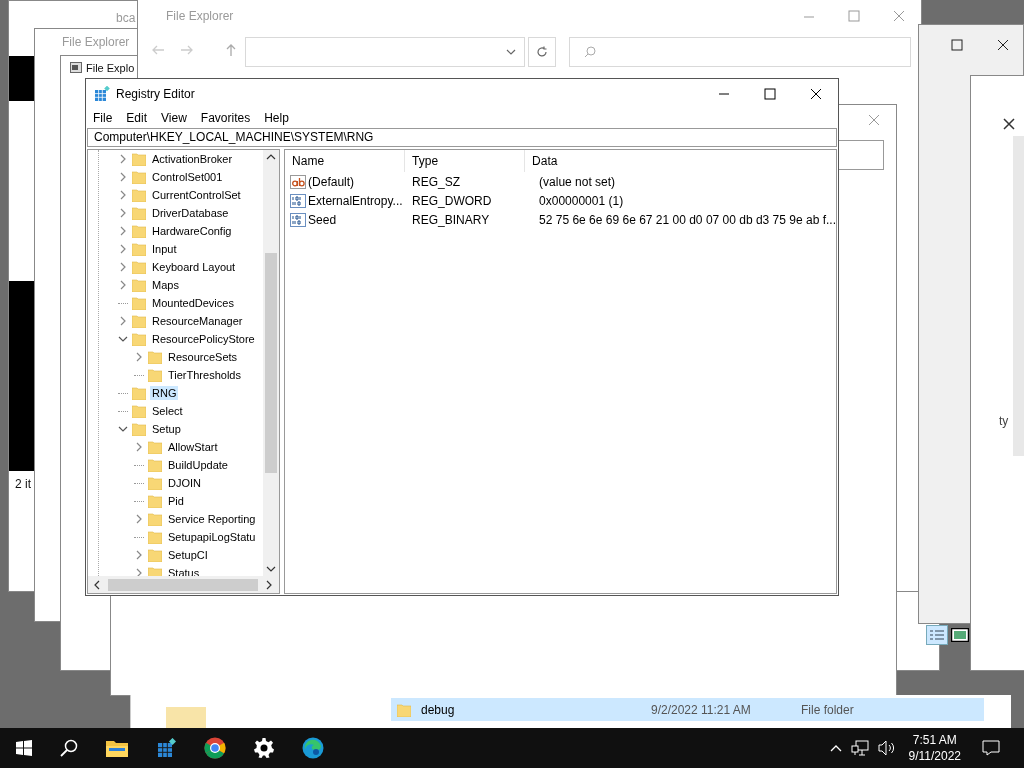 Image resolution: width=1024 pixels, height=768 pixels. Describe the element at coordinates (886, 748) in the screenshot. I see `volume-icon` at that location.